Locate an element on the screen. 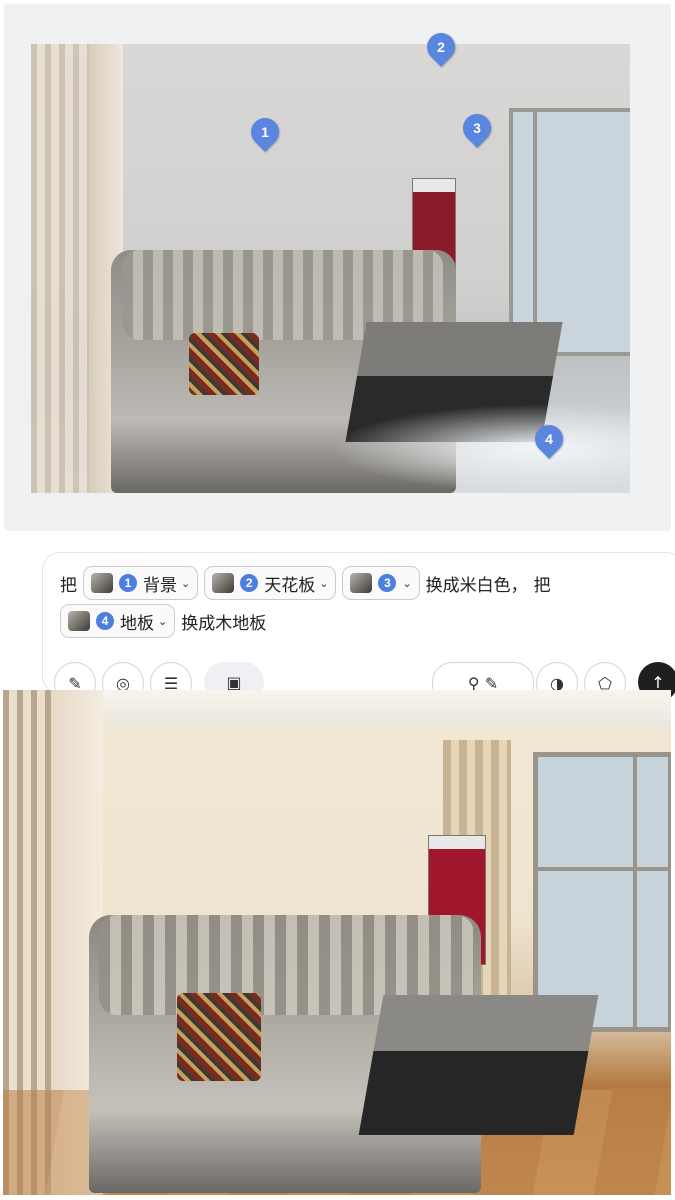 The width and height of the screenshot is (675, 1200). marker-2: 2 is located at coordinates (441, 47).